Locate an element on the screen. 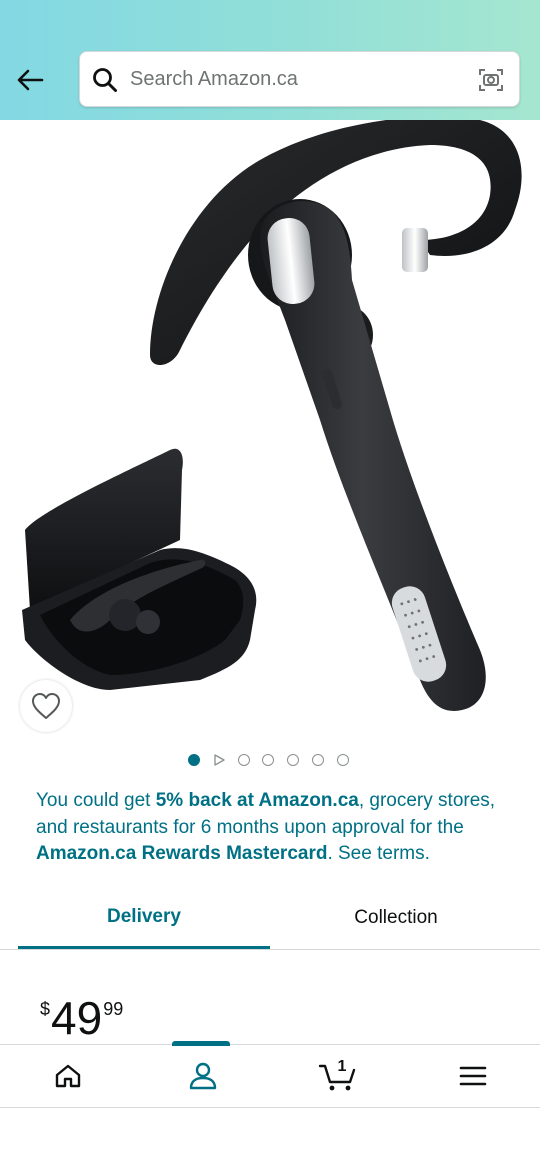  back-button is located at coordinates (30, 80).